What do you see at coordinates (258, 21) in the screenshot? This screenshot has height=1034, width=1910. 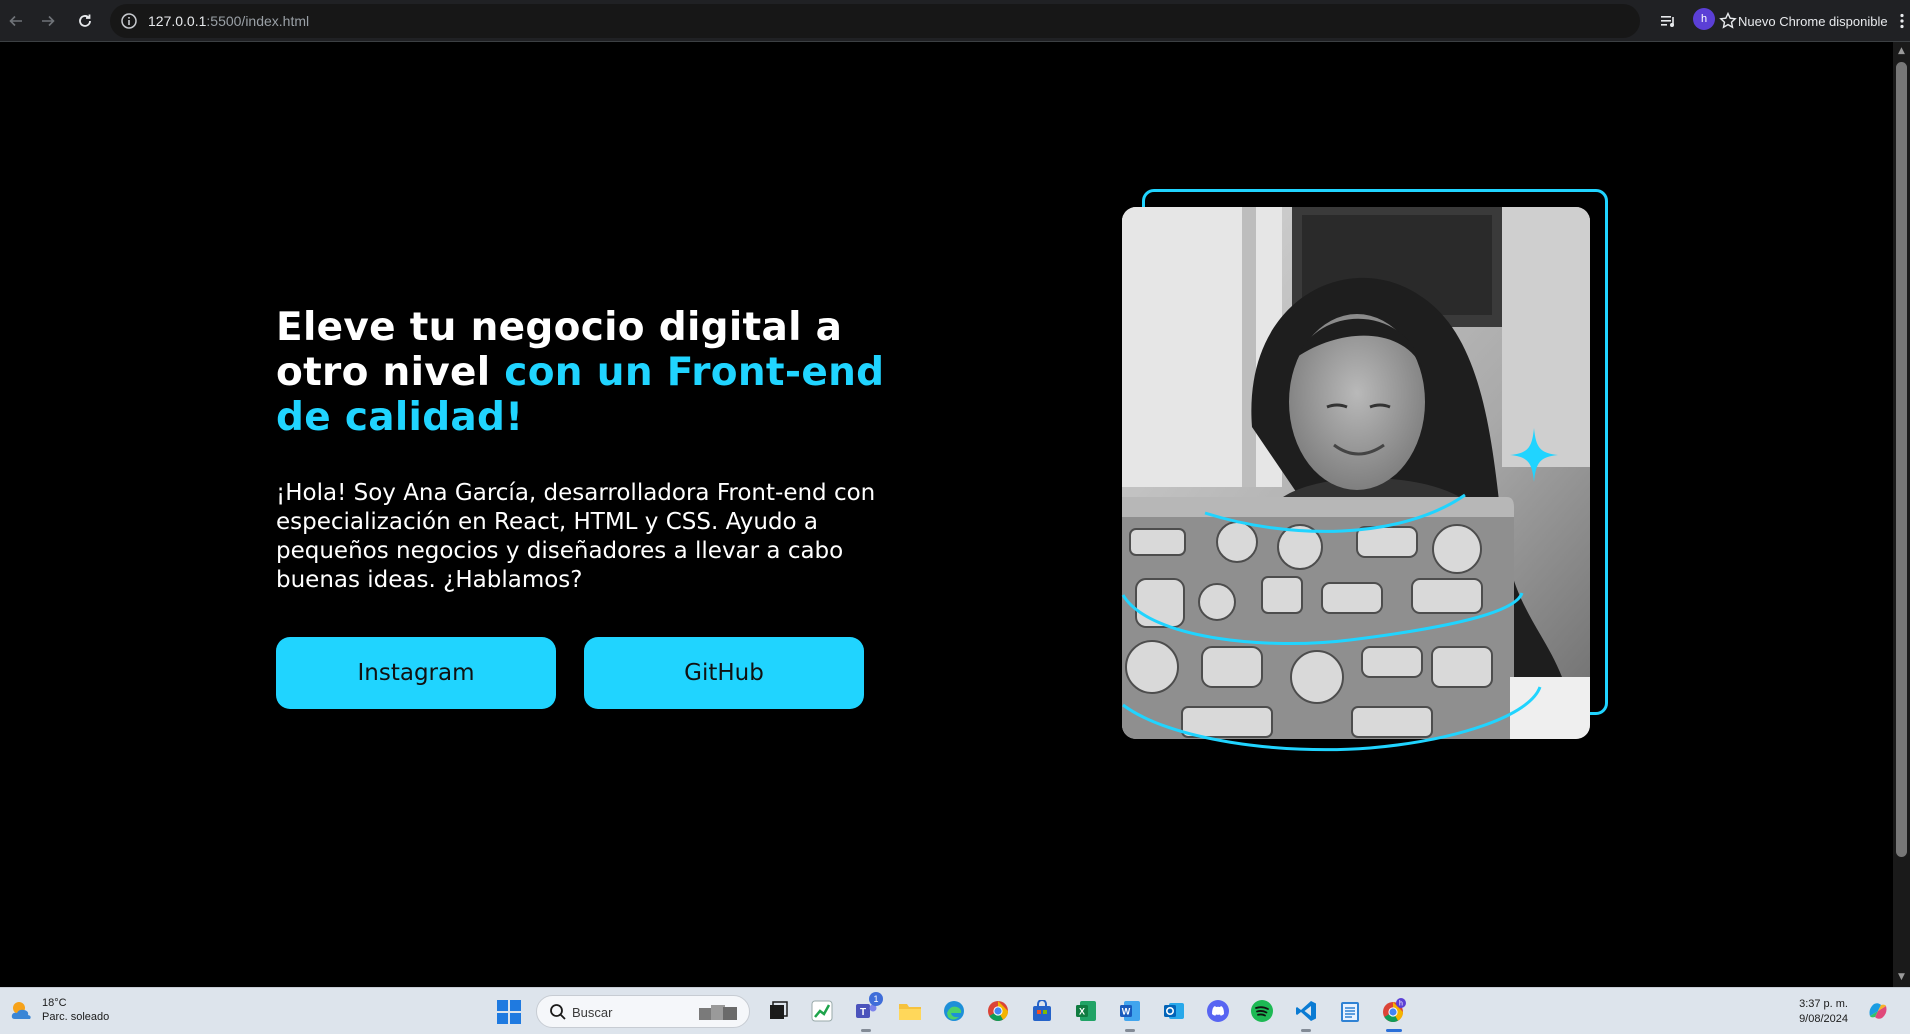 I see `url-path: :5500/index.html` at bounding box center [258, 21].